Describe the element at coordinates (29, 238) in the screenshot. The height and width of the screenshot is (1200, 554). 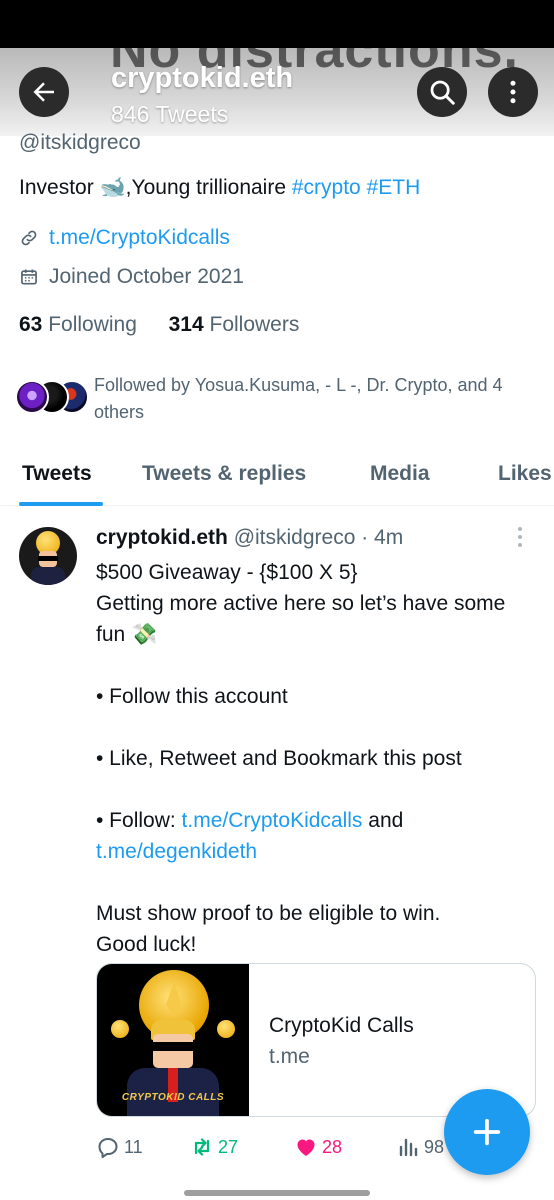
I see `link-icon` at that location.